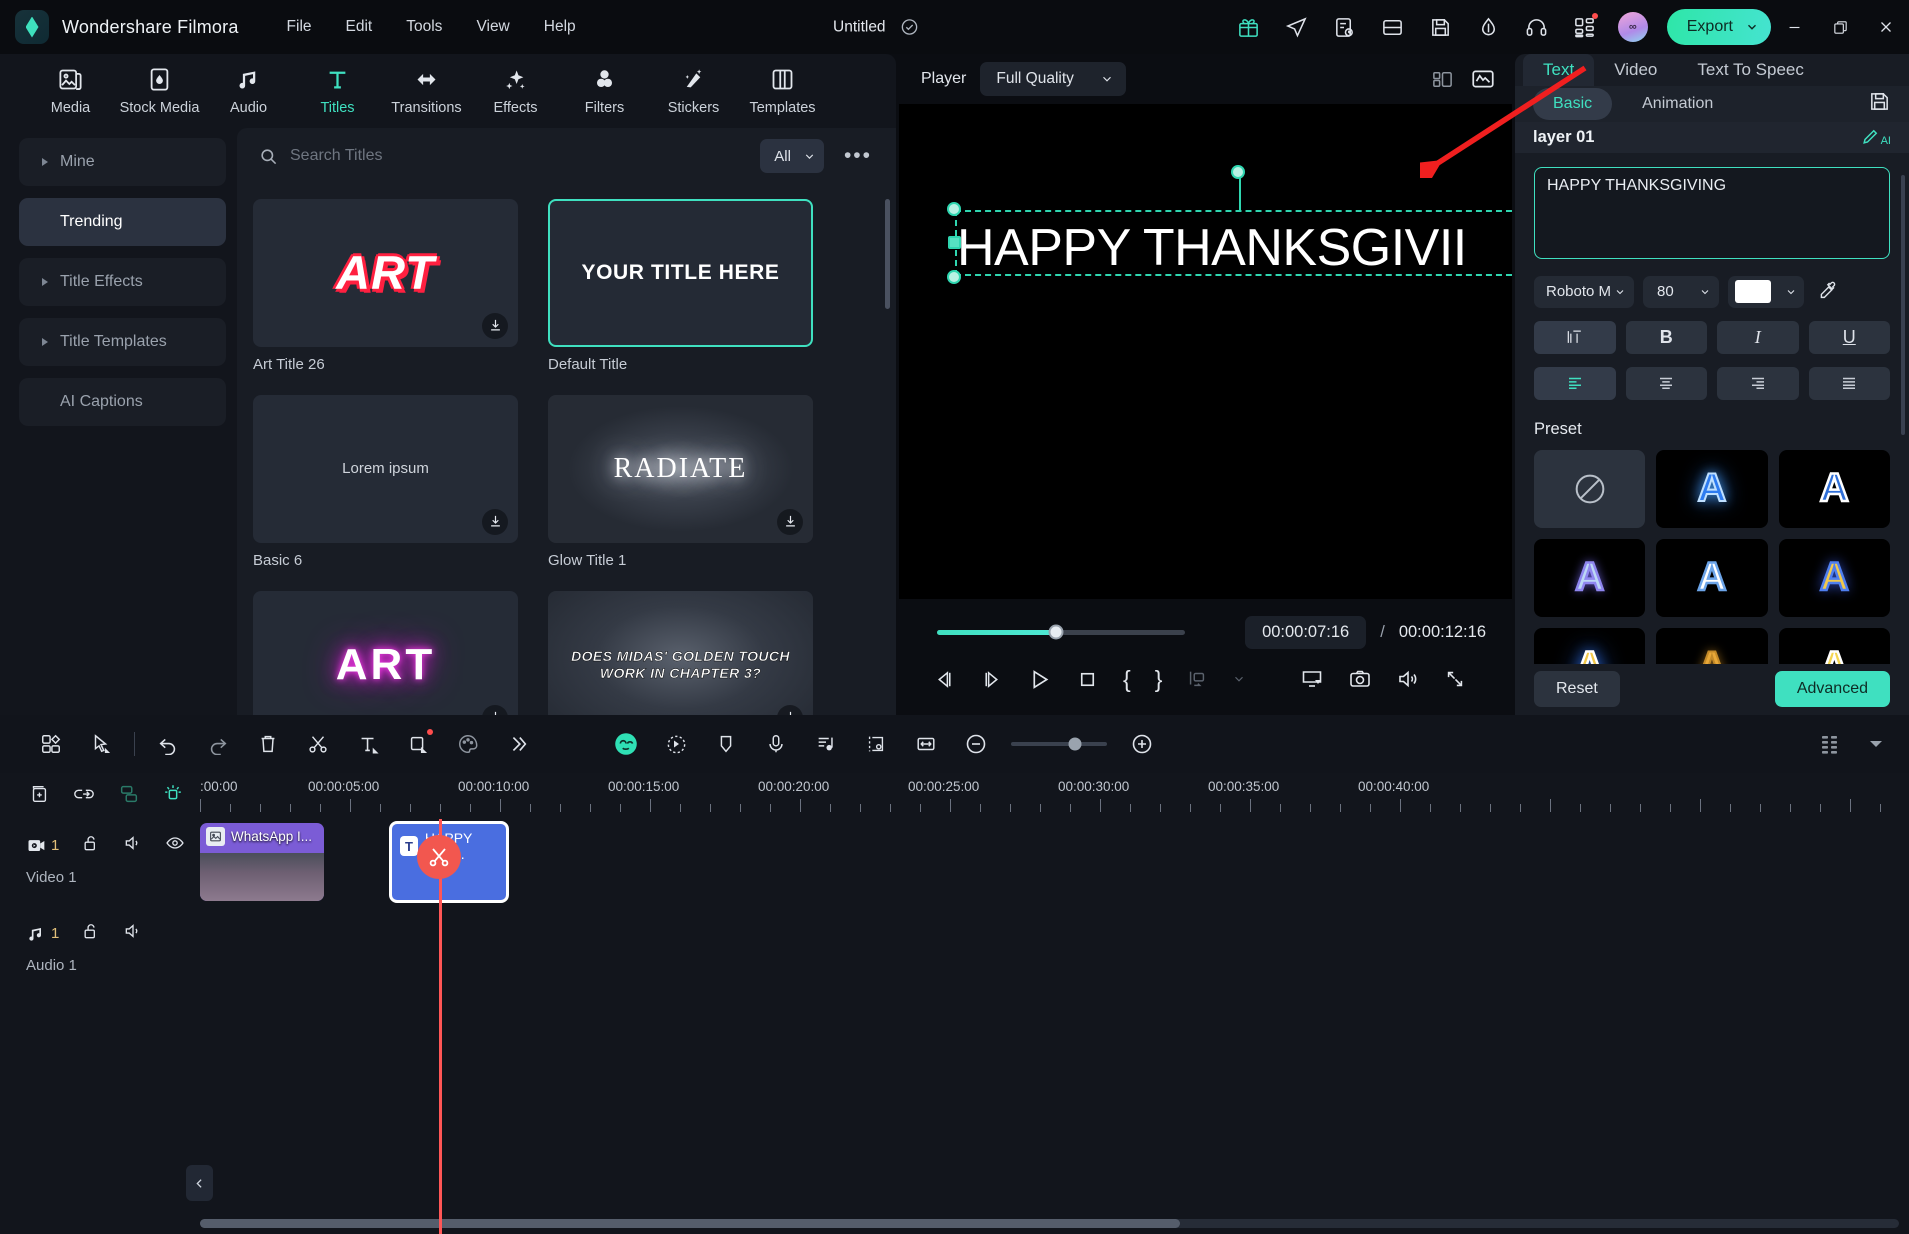  What do you see at coordinates (1827, 292) in the screenshot?
I see `eyedropper-icon` at bounding box center [1827, 292].